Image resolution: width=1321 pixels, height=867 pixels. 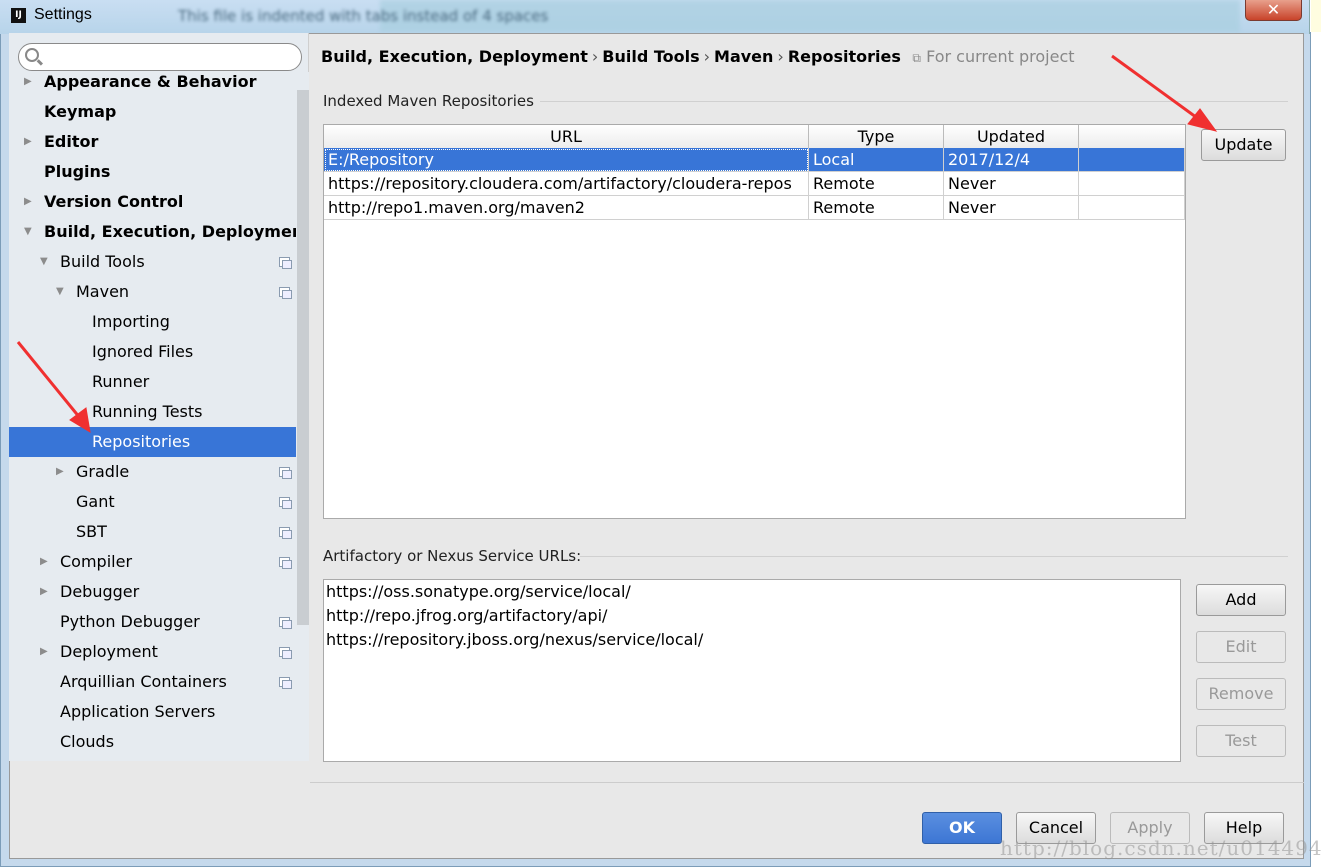 I want to click on column-header-extra, so click(x=1132, y=137).